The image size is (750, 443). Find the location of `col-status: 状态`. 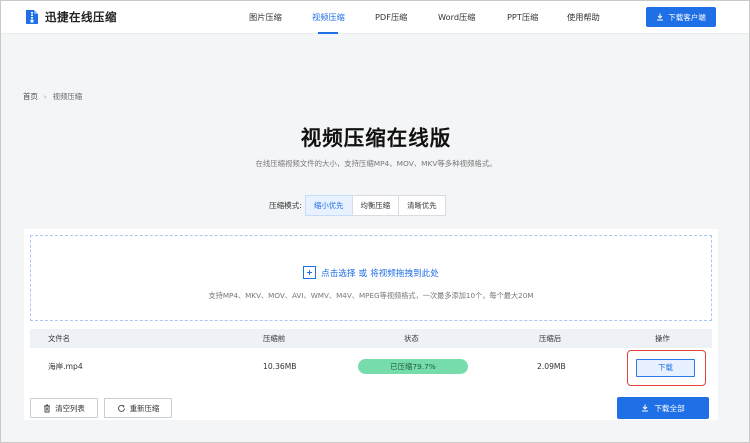

col-status: 状态 is located at coordinates (411, 338).